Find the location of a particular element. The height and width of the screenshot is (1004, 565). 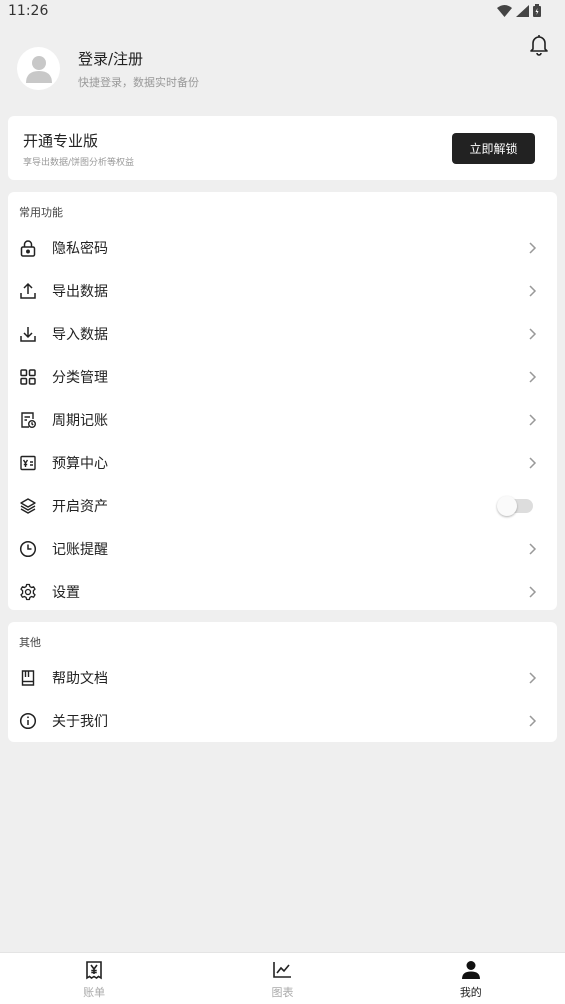

pro-title: 开通专业版 is located at coordinates (61, 141).